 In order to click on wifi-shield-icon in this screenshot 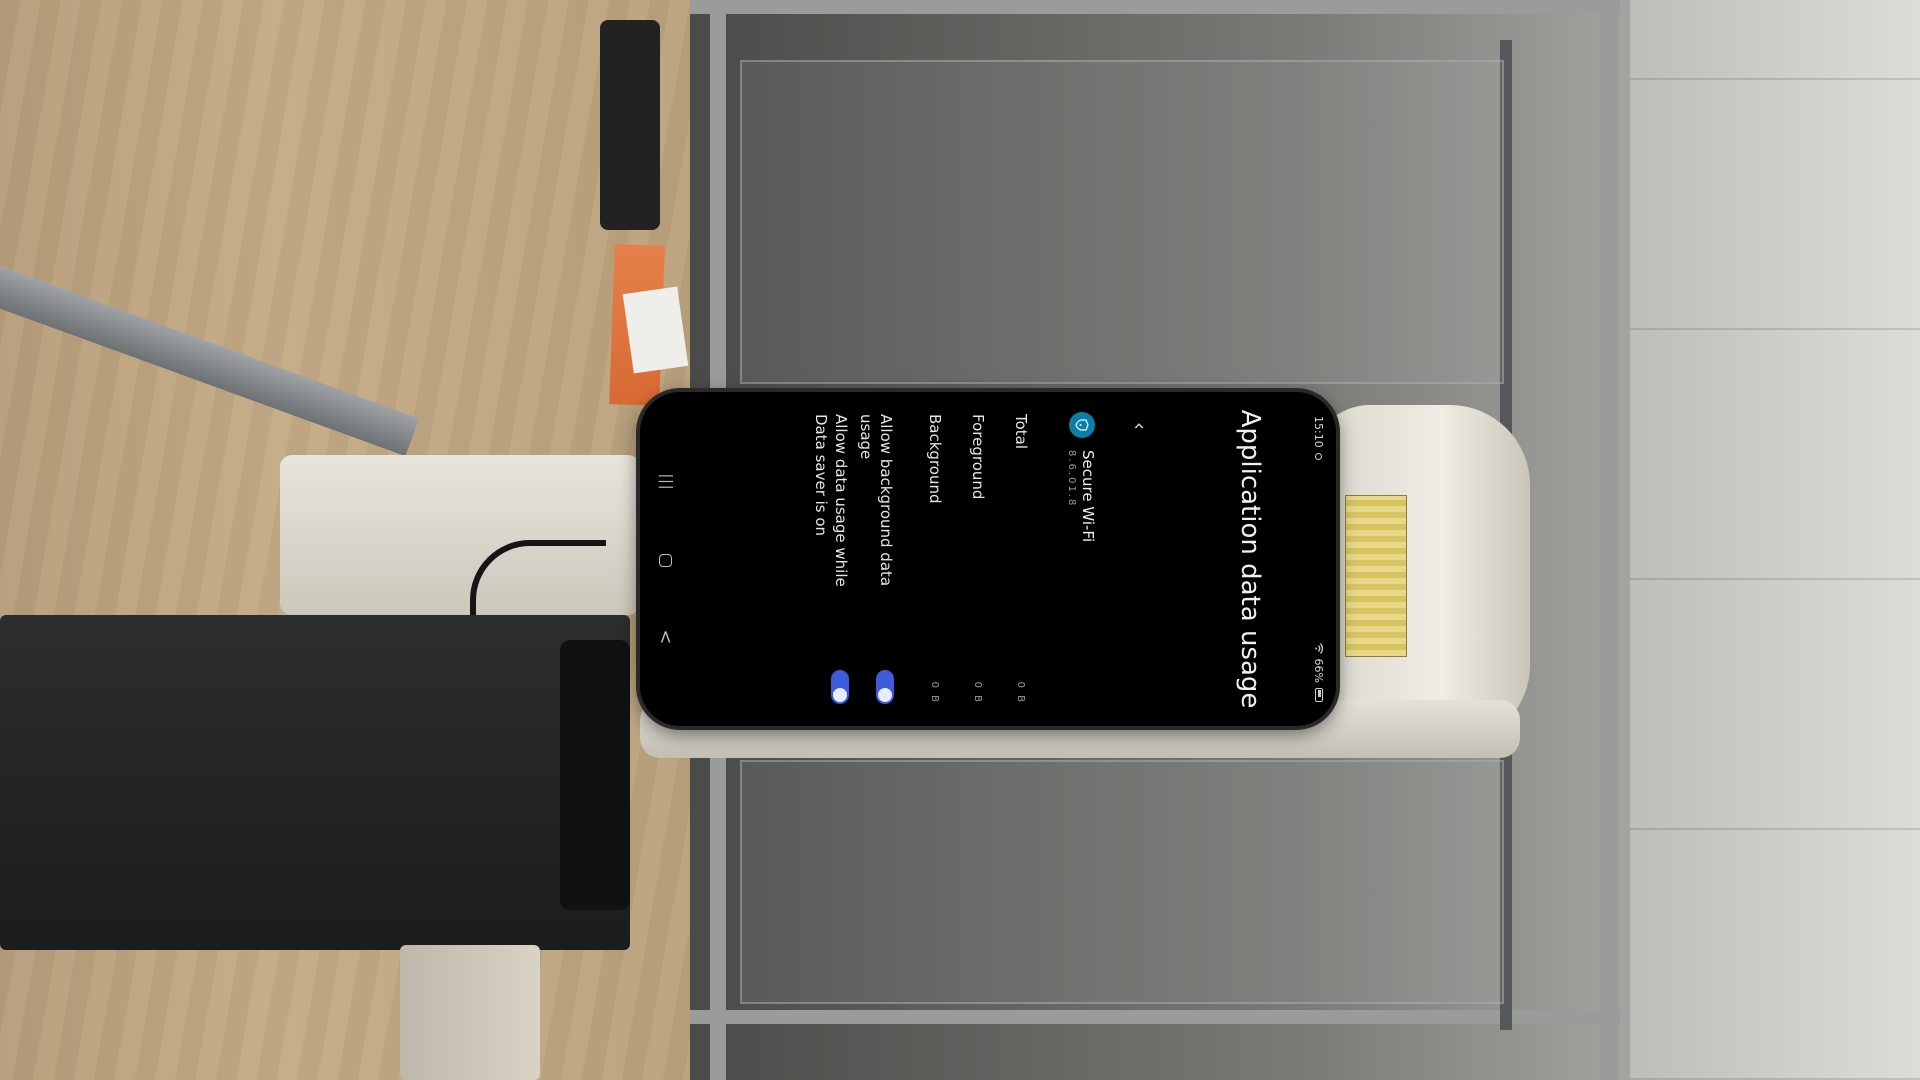, I will do `click(1082, 425)`.